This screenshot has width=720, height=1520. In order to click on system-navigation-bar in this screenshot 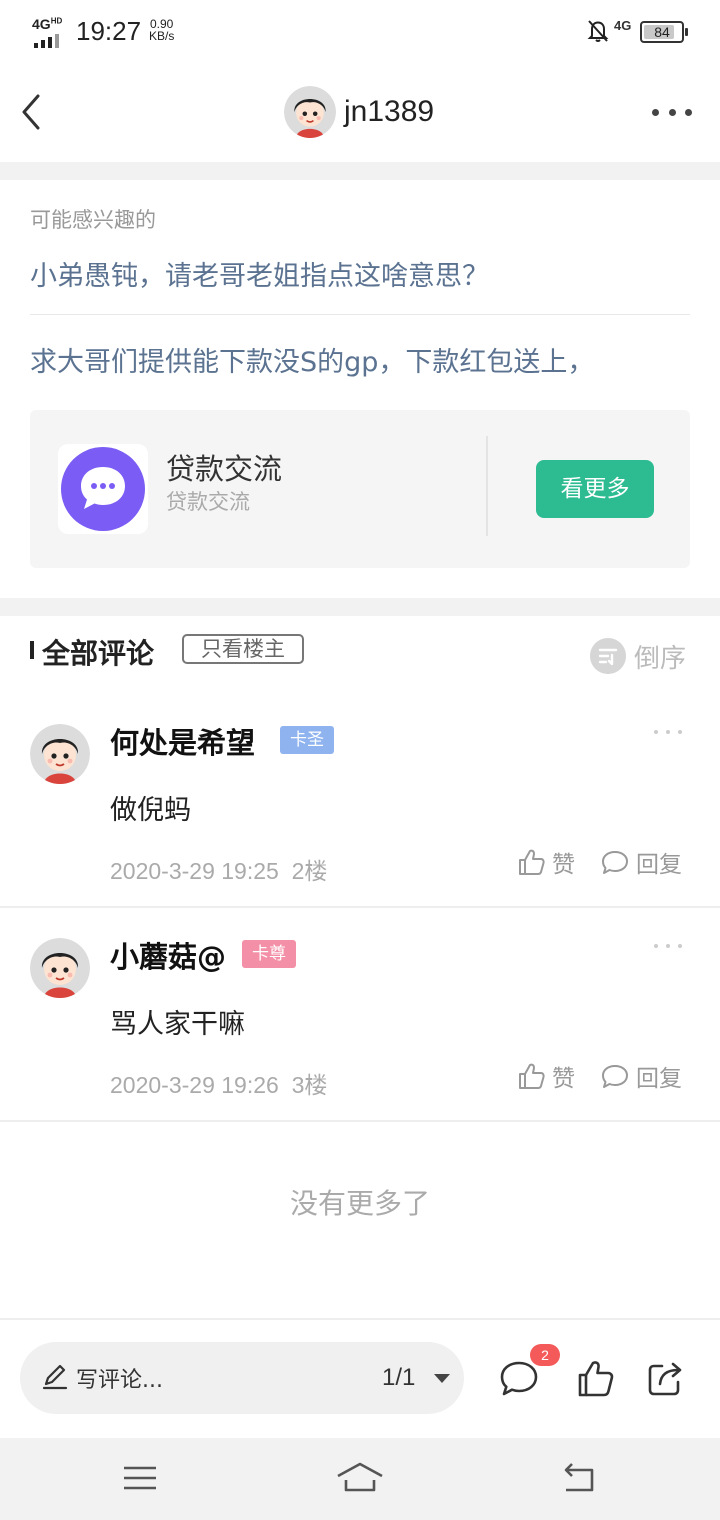, I will do `click(360, 1479)`.